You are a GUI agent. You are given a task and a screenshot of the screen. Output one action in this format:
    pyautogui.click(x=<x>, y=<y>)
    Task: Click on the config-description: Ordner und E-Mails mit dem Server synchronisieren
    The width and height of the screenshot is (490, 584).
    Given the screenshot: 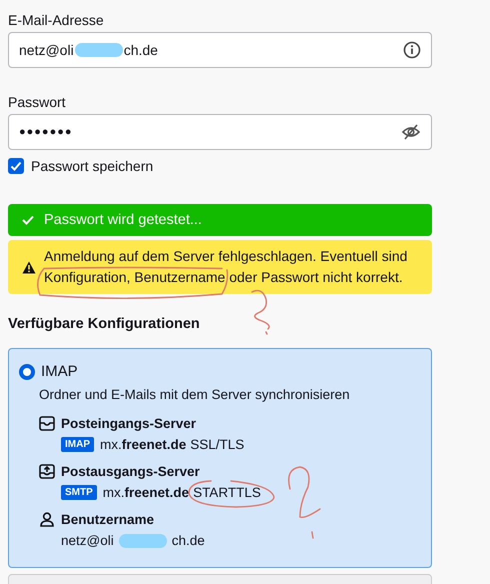 What is the action you would take?
    pyautogui.click(x=194, y=394)
    